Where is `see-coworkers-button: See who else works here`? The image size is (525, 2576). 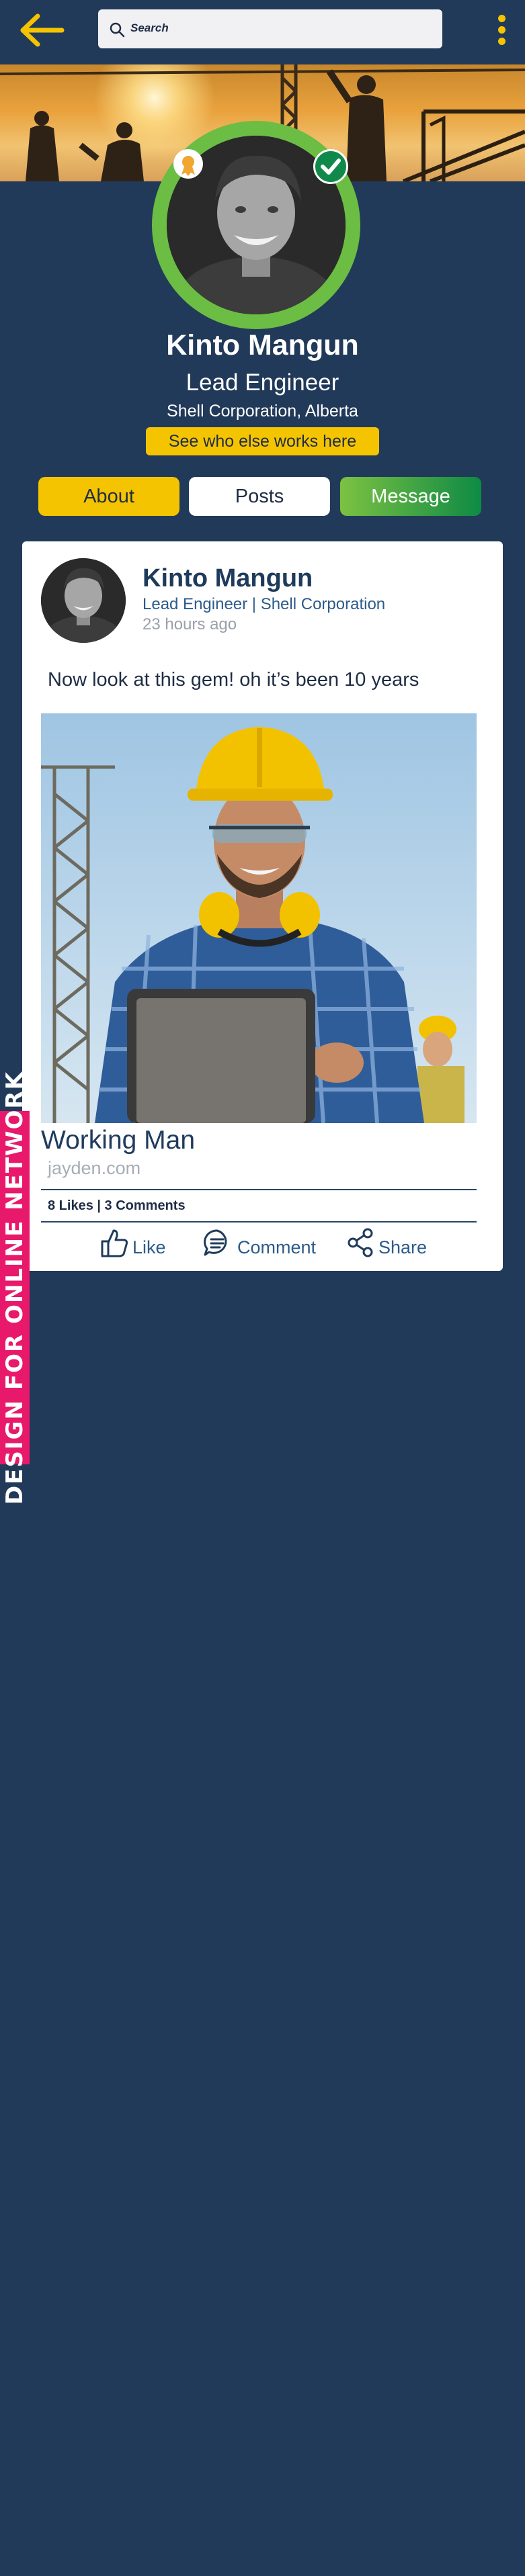 see-coworkers-button: See who else works here is located at coordinates (262, 441).